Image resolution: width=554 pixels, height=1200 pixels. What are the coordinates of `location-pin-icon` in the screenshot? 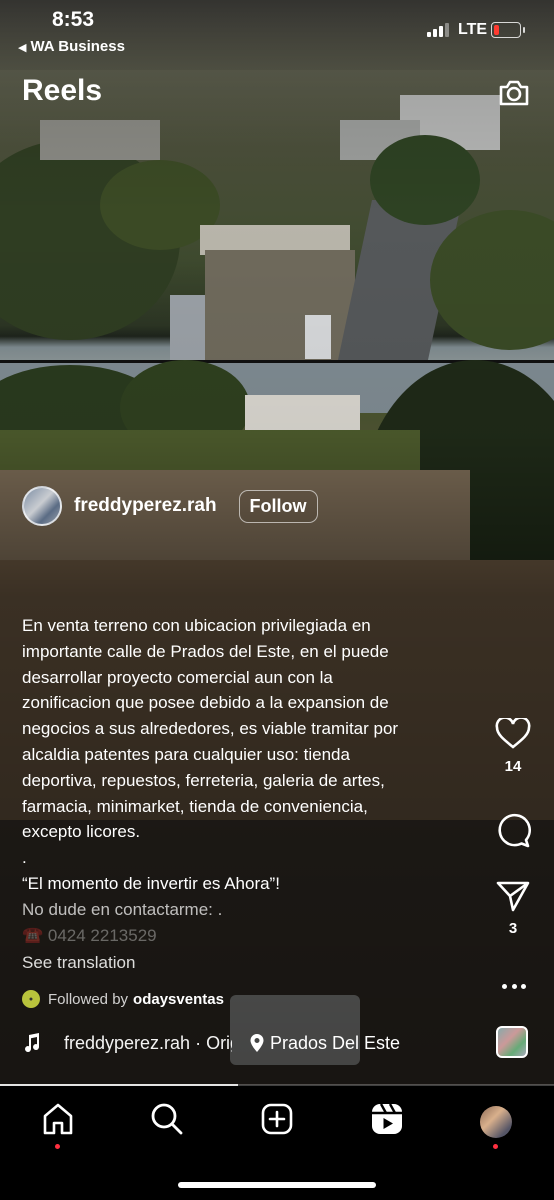 It's located at (257, 1043).